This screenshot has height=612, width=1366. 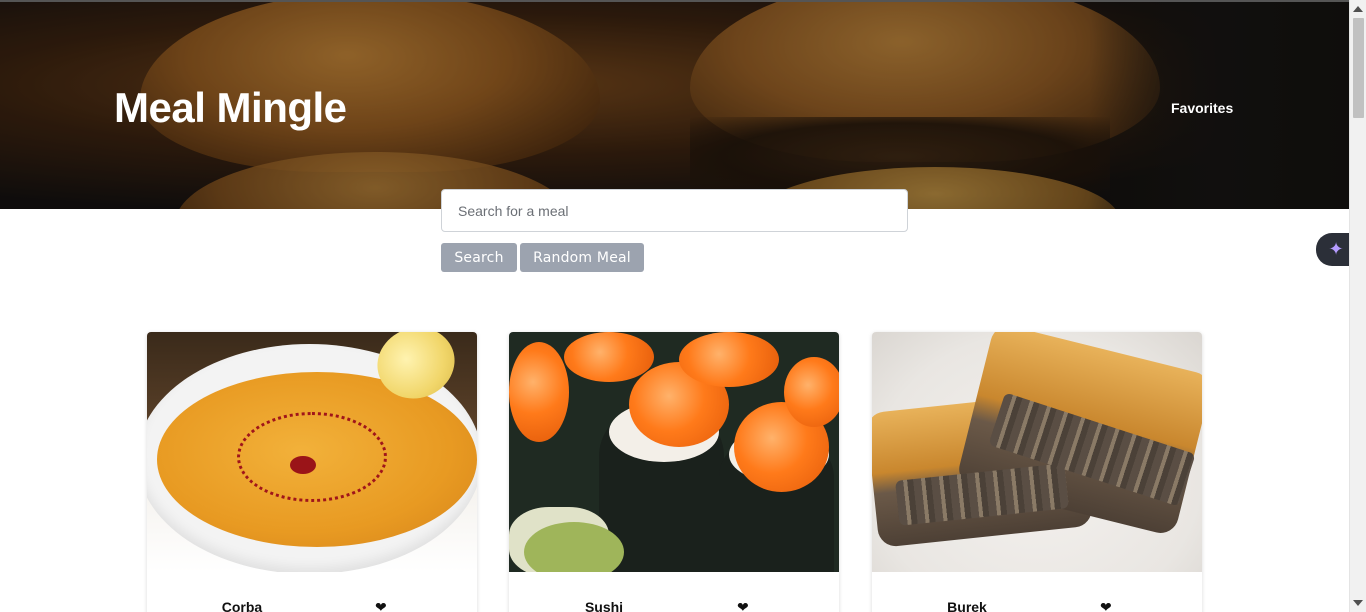 What do you see at coordinates (1358, 68) in the screenshot?
I see `scroll-thumb` at bounding box center [1358, 68].